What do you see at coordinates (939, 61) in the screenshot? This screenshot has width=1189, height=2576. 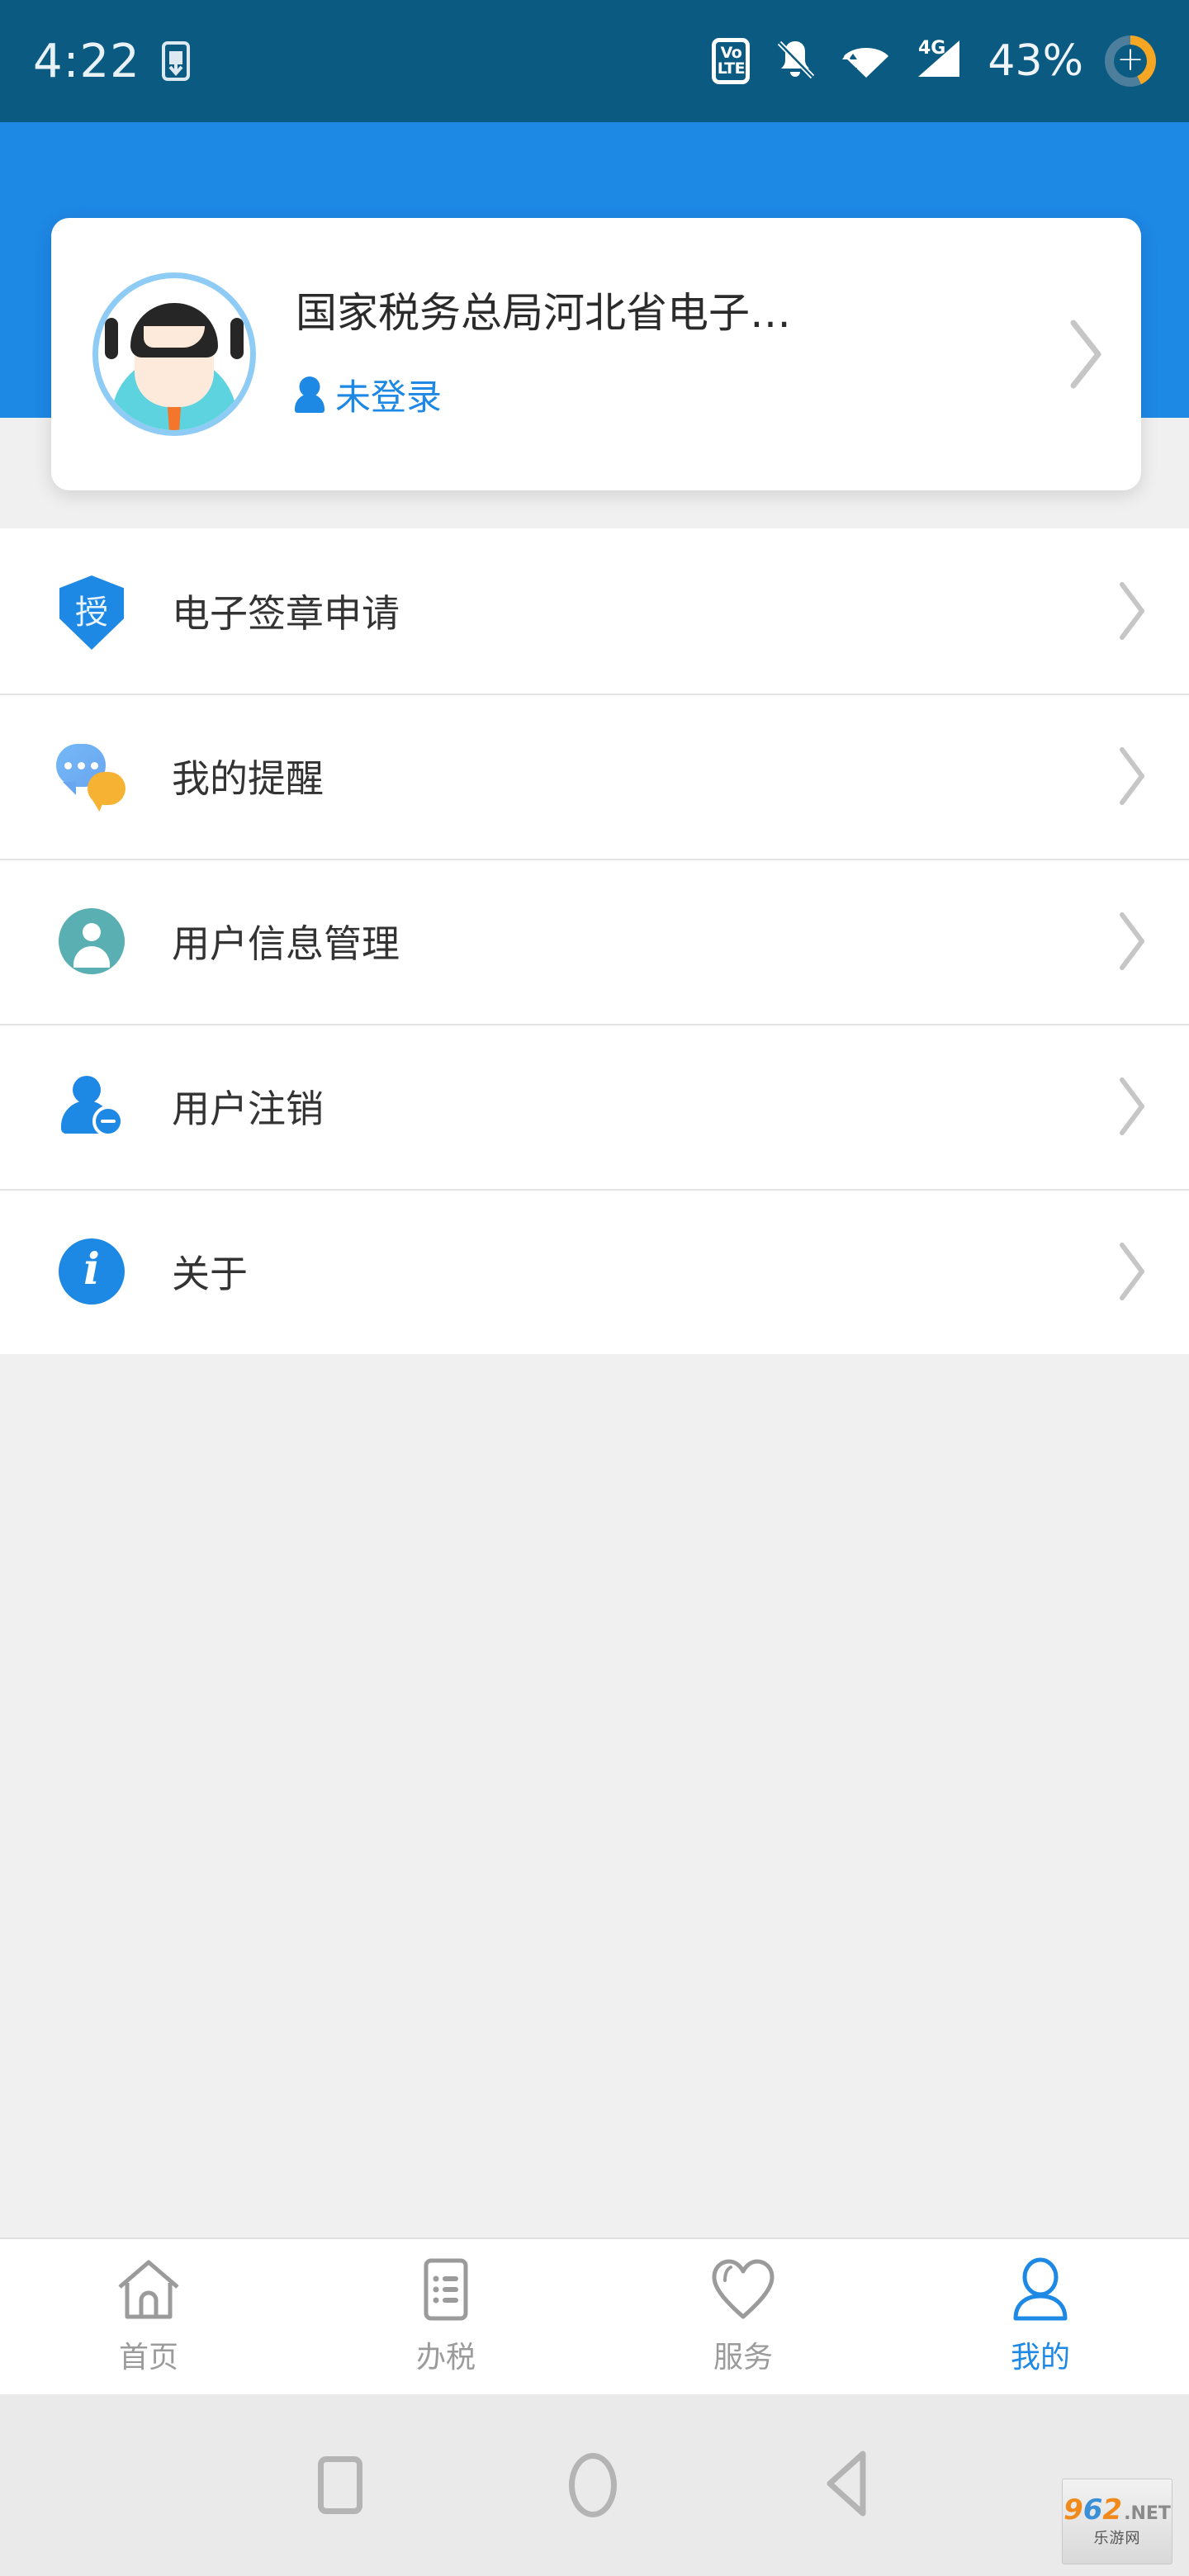 I see `signal-bars-icon: 4G` at bounding box center [939, 61].